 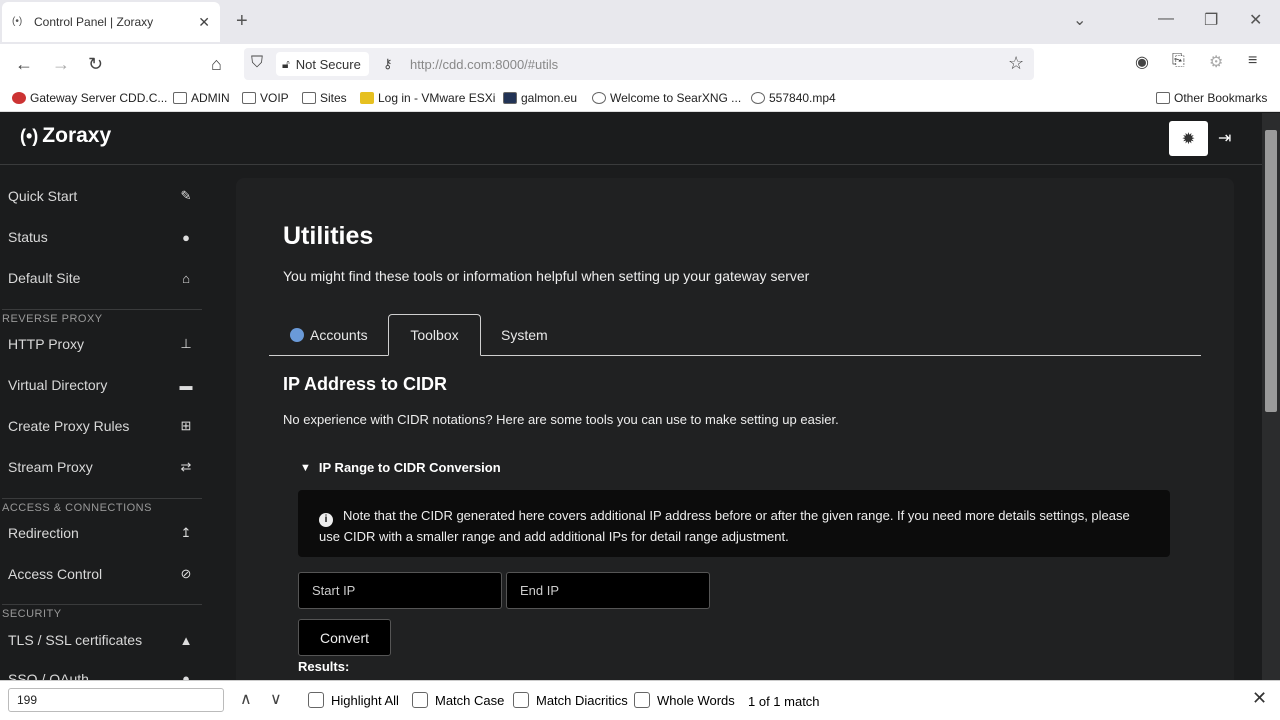 I want to click on forward-arrow-icon: →, so click(x=61, y=64).